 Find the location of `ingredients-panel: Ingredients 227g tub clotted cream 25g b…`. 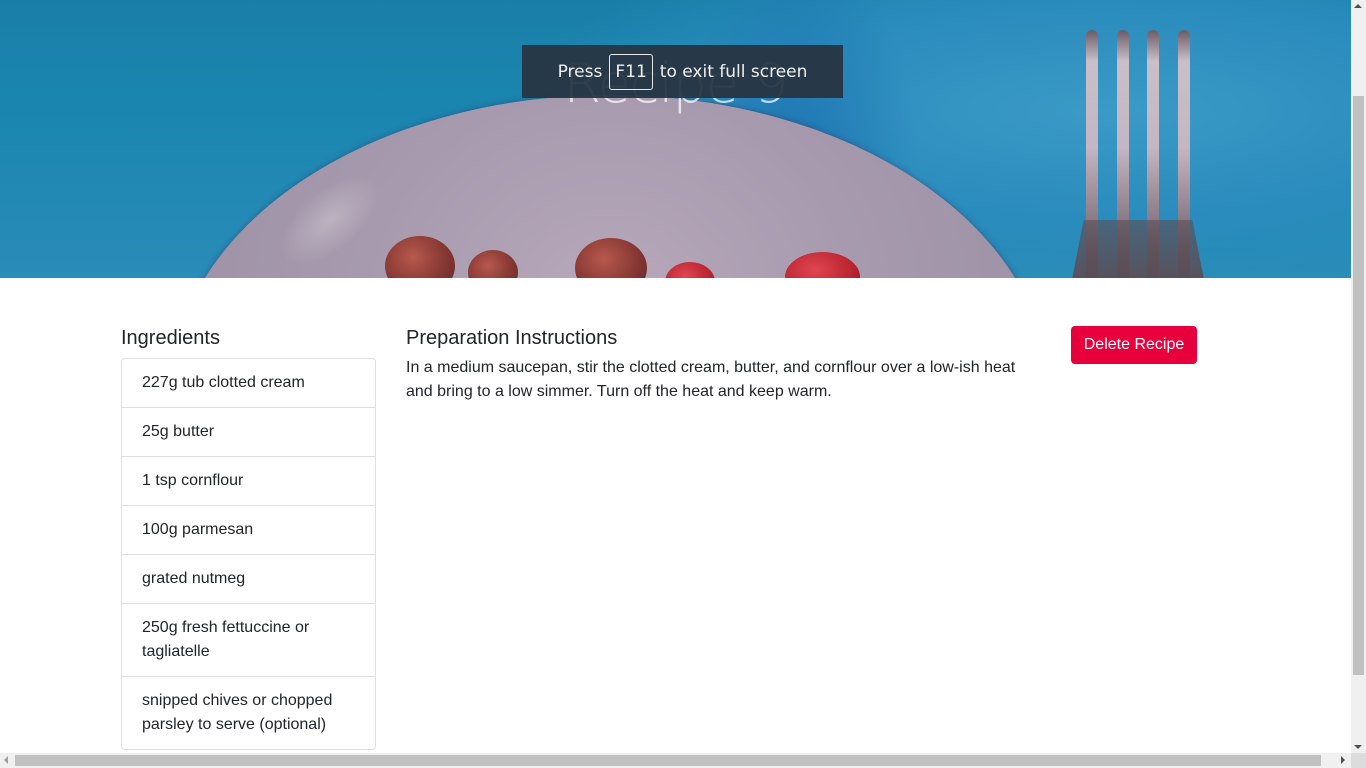

ingredients-panel: Ingredients 227g tub clotted cream 25g b… is located at coordinates (248, 538).